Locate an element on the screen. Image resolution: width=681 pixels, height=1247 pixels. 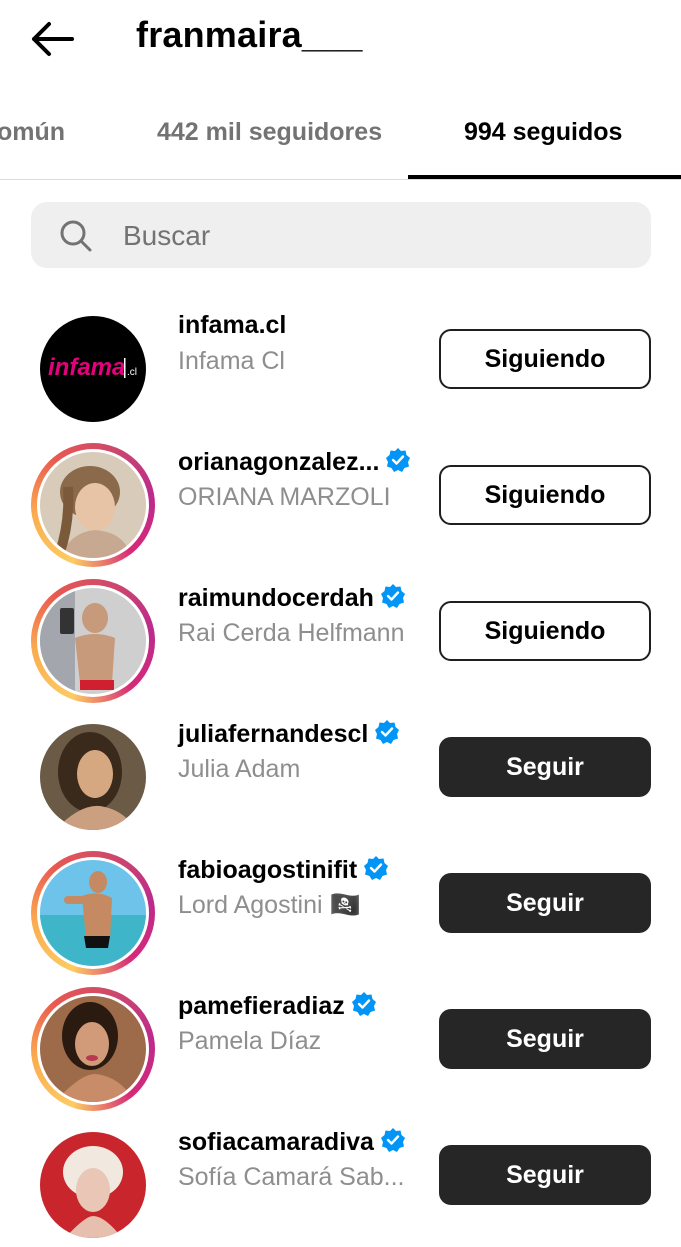
avatar: infama .cl is located at coordinates (93, 369).